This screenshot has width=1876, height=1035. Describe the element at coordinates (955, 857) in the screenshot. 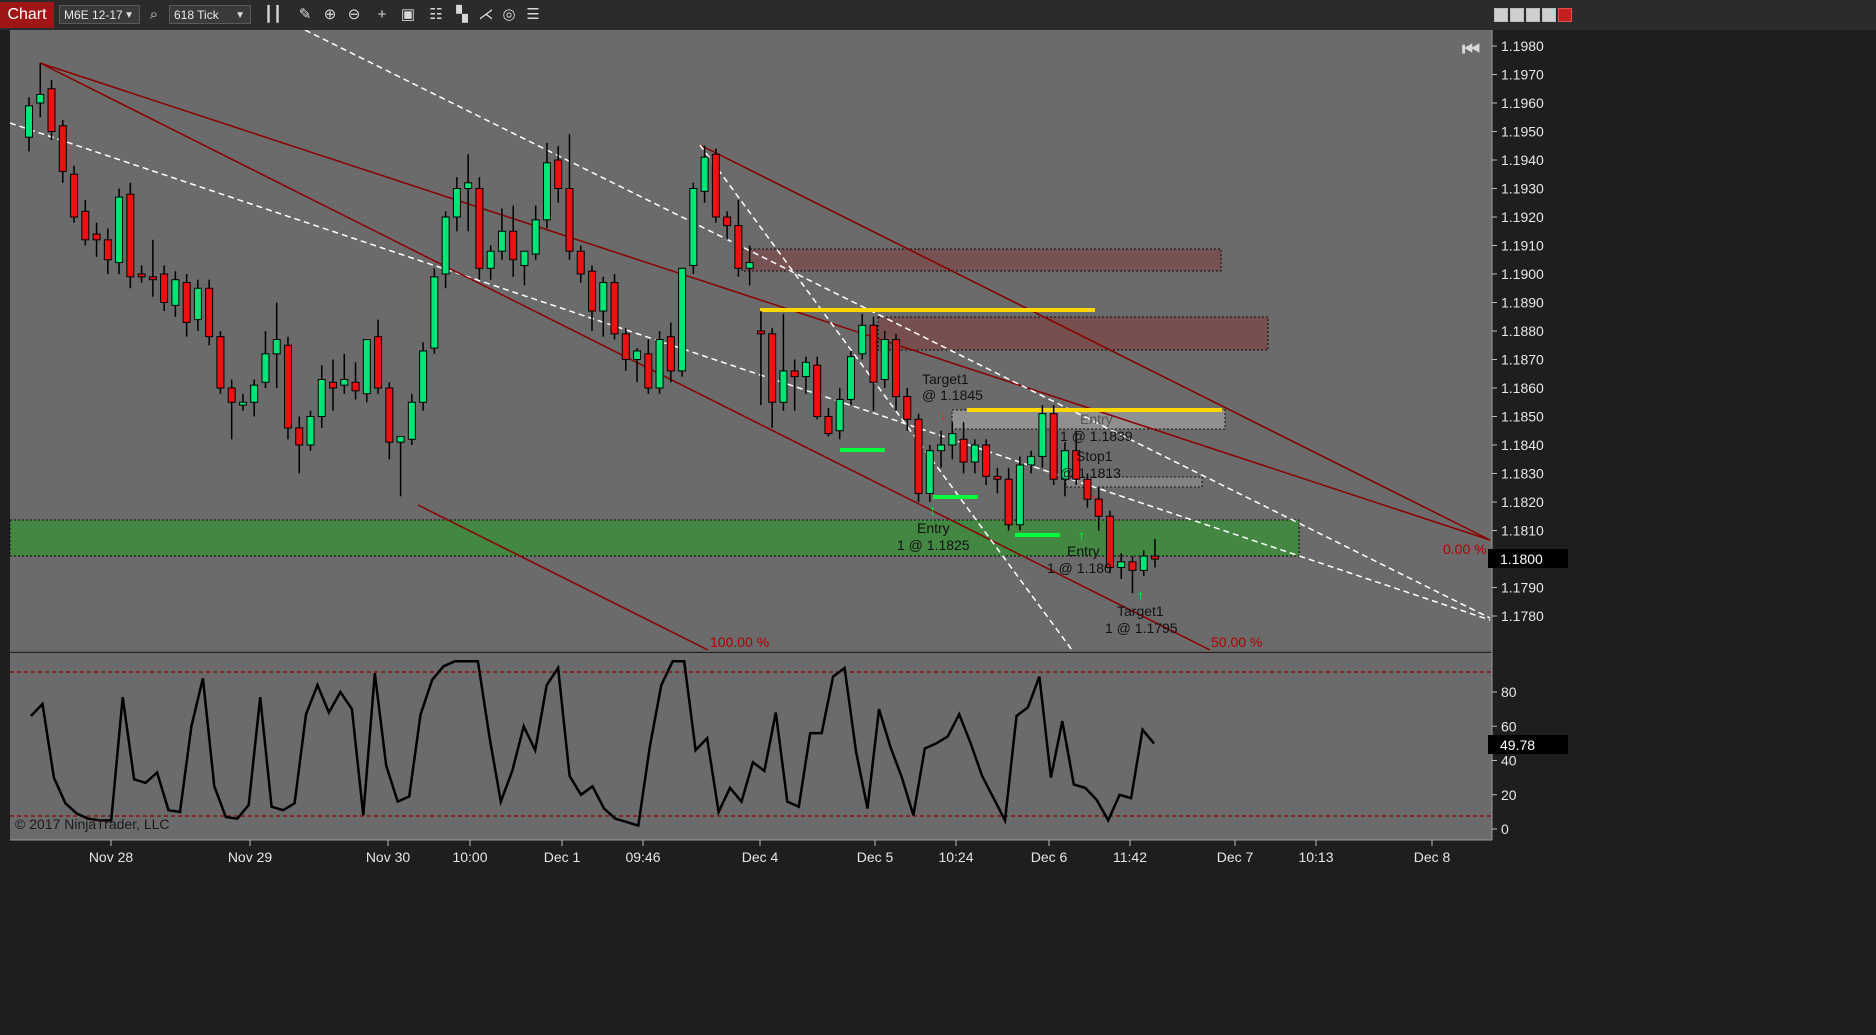

I see `x-tick-label: 10:24` at that location.